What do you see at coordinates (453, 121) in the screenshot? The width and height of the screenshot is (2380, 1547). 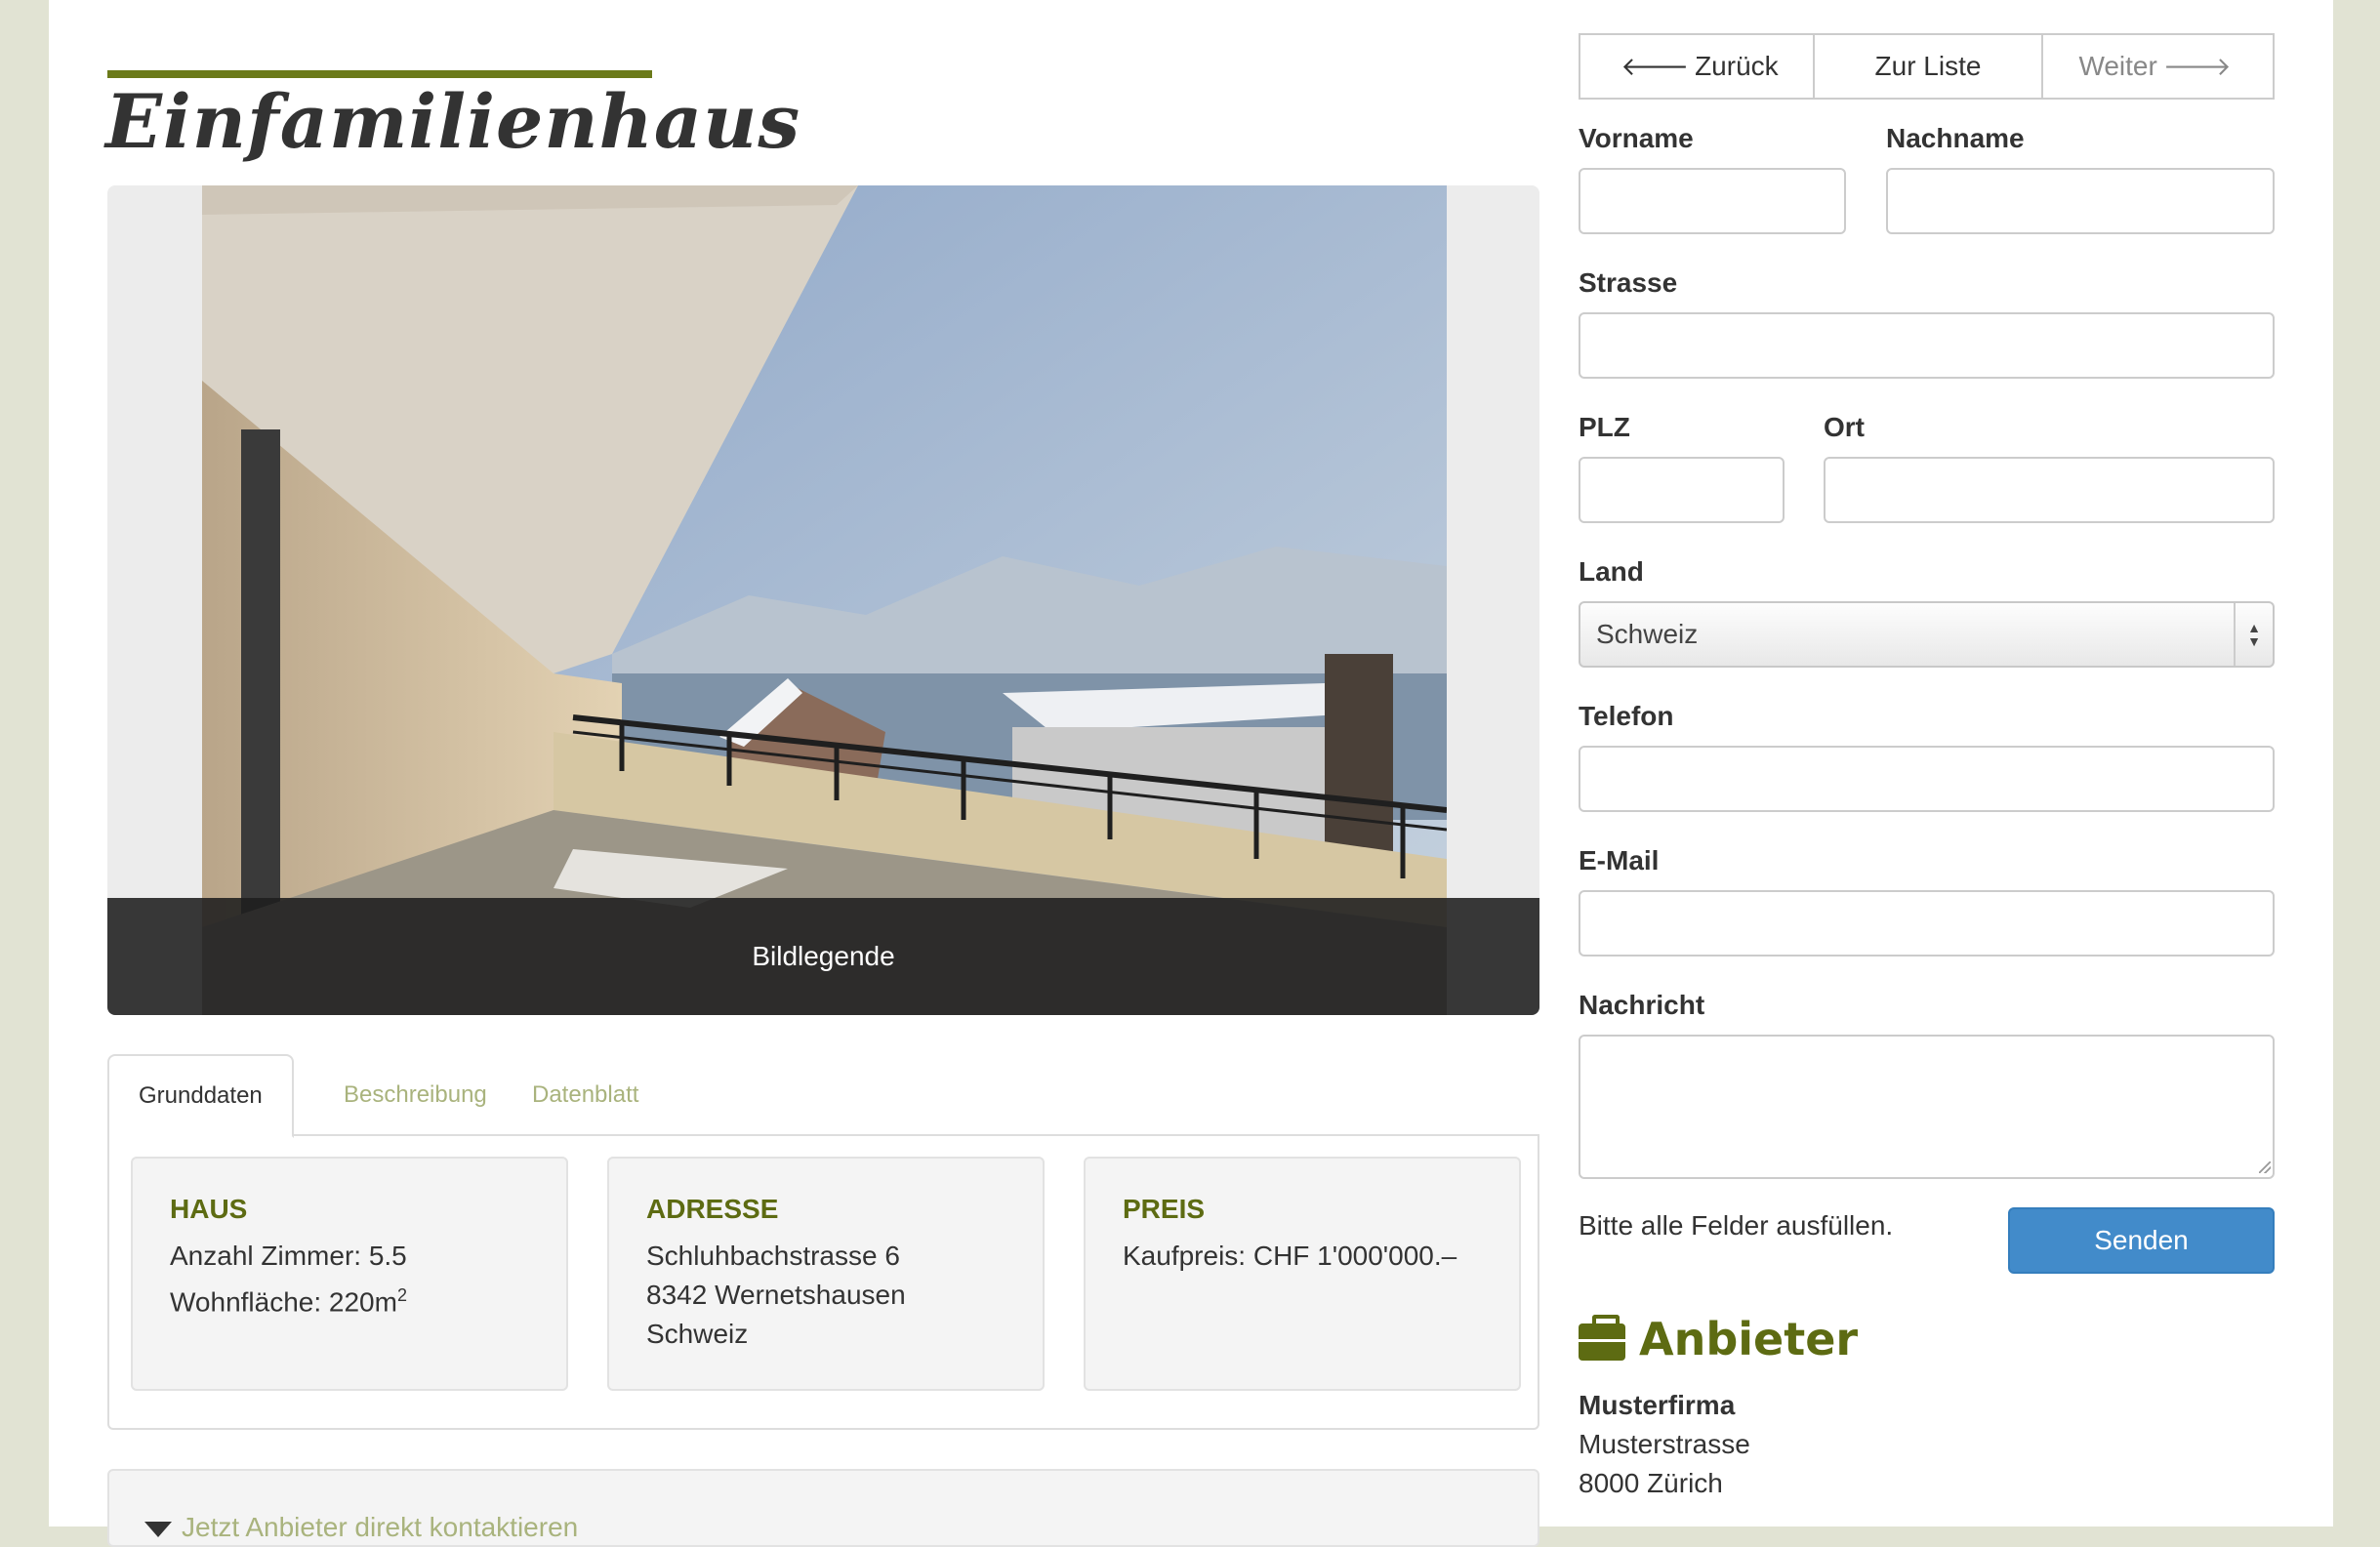 I see `page-title: Einfamilienhaus` at bounding box center [453, 121].